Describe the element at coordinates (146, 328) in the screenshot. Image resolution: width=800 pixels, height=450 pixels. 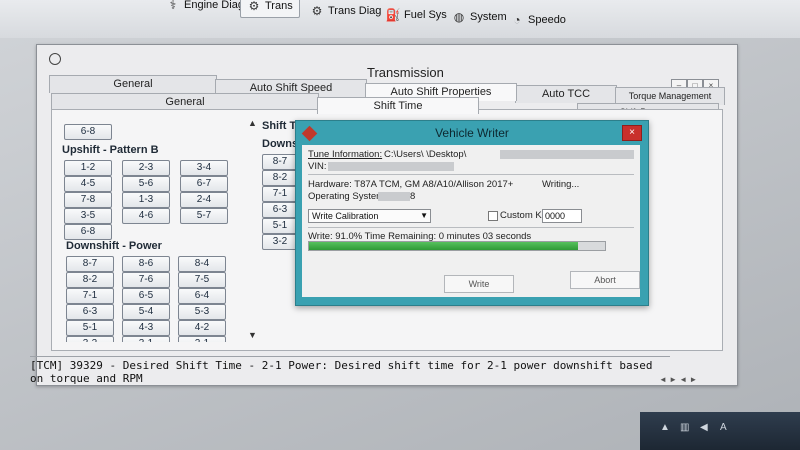
I see `downshift-power-button: 4-3` at that location.